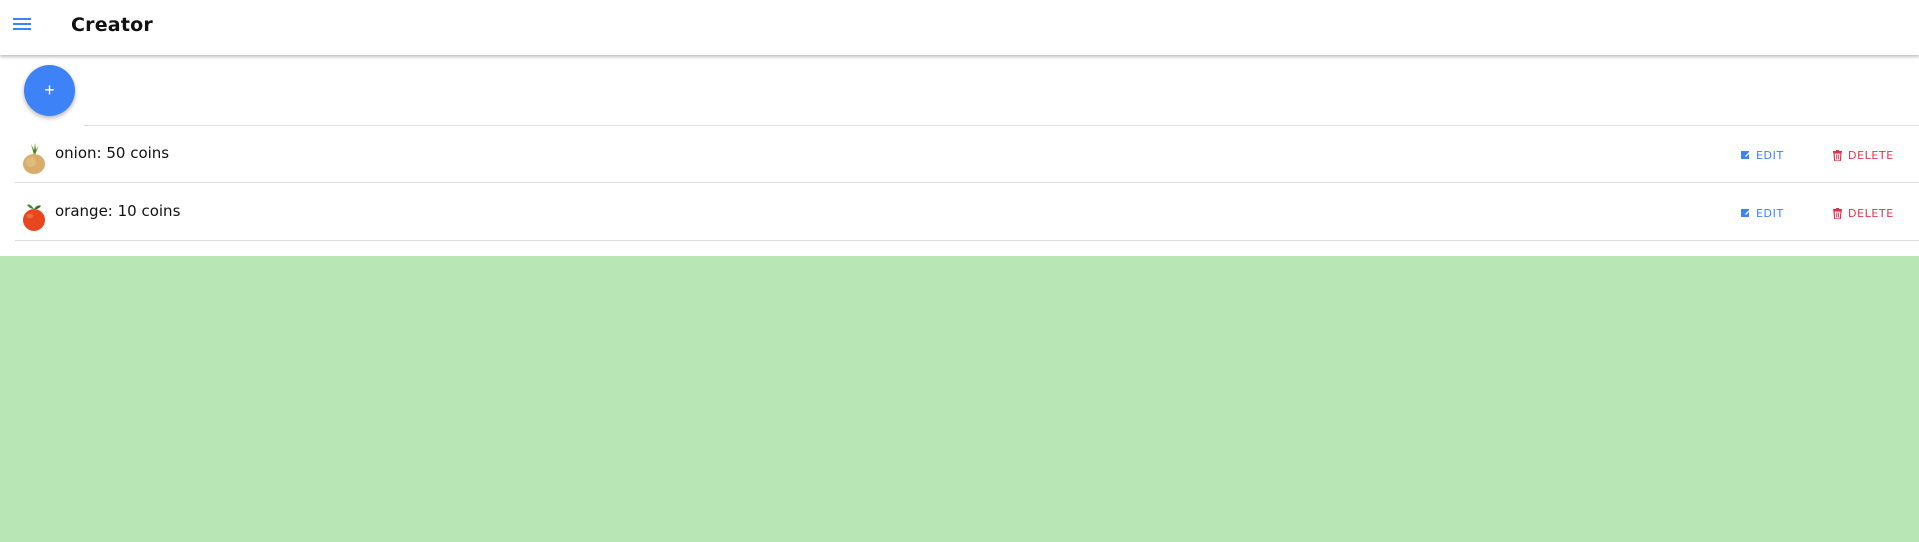 Image resolution: width=1919 pixels, height=542 pixels. What do you see at coordinates (959, 27) in the screenshot?
I see `app-header: Creator` at bounding box center [959, 27].